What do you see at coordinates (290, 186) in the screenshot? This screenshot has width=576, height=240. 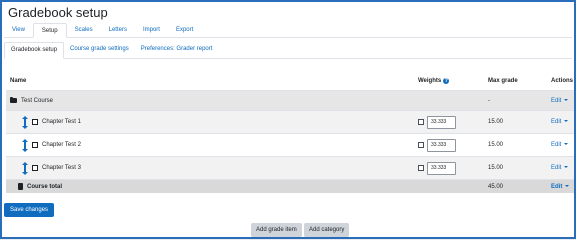 I see `course-total-row: Course total 45.00 Edit` at bounding box center [290, 186].